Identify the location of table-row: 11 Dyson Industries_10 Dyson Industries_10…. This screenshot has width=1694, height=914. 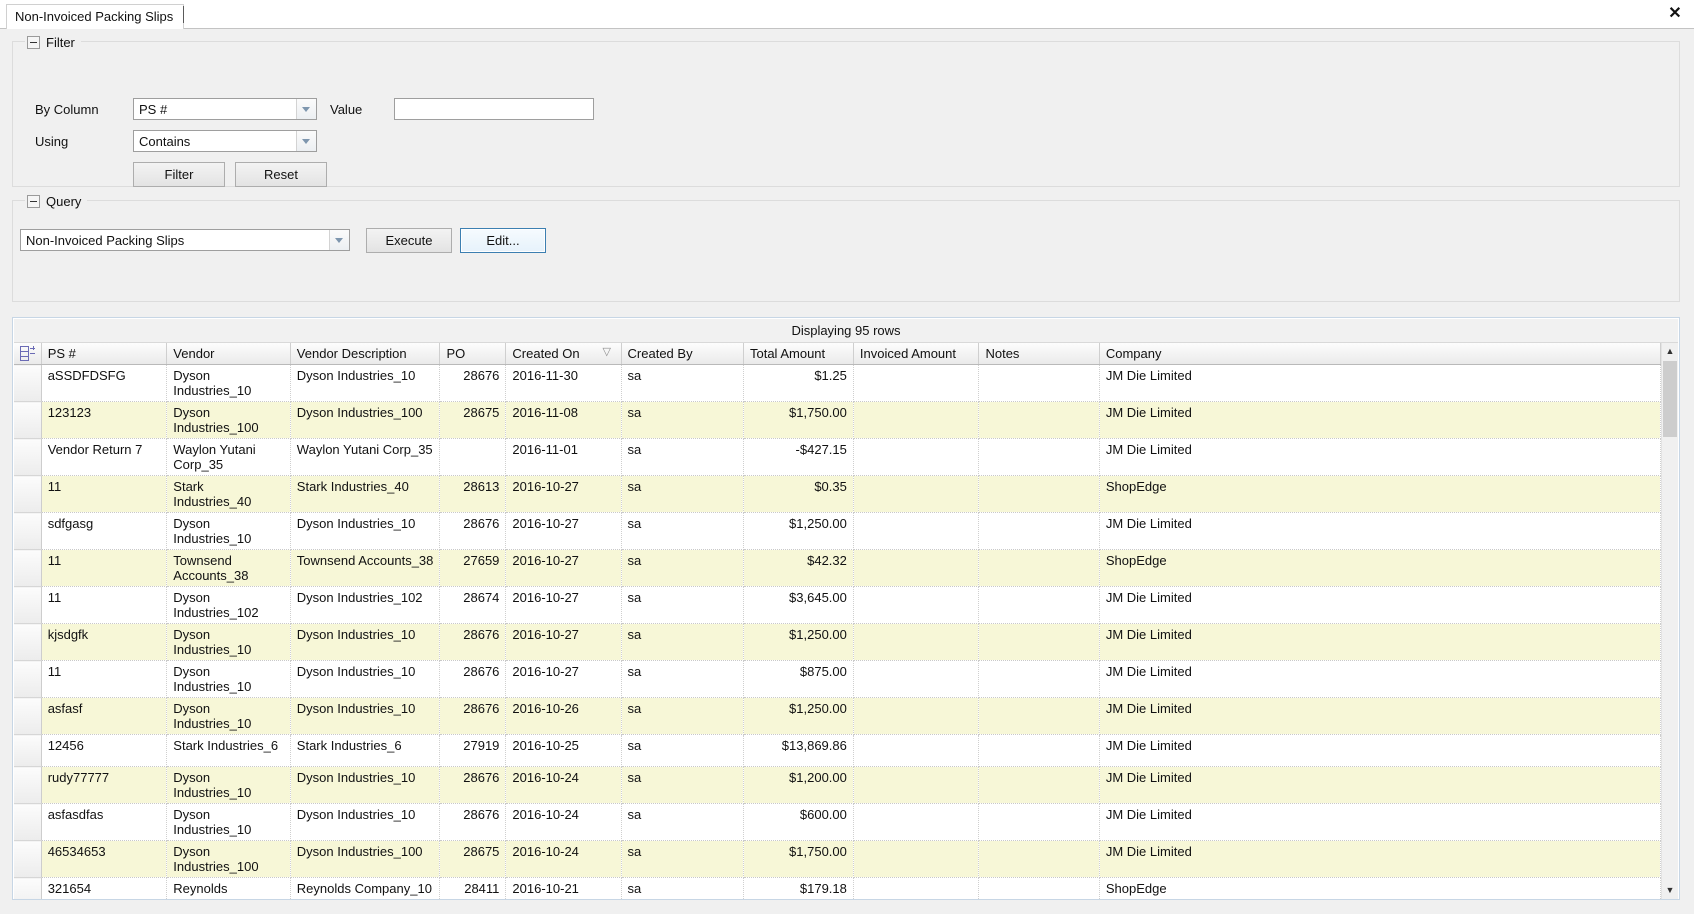
(838, 679).